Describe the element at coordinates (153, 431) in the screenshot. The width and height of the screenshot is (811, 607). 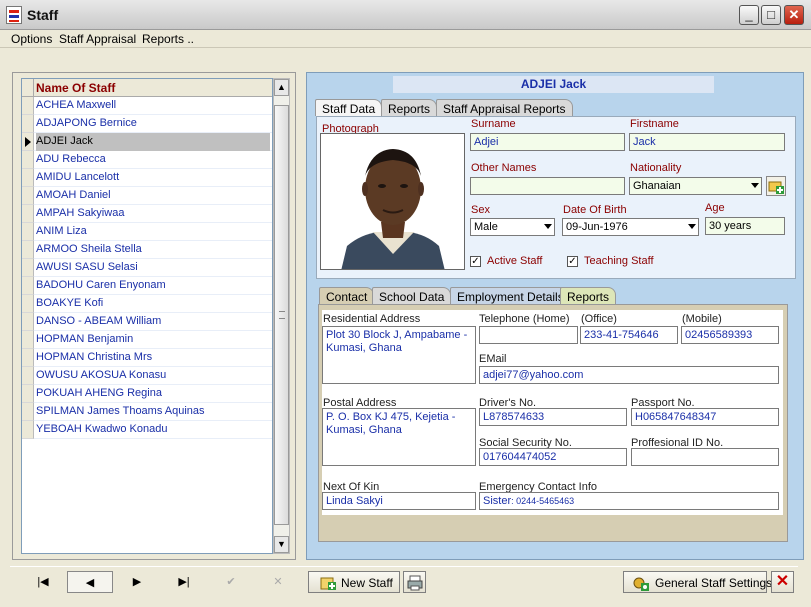
I see `staff-name-cell: YEBOAH Kwadwo Konadu` at that location.